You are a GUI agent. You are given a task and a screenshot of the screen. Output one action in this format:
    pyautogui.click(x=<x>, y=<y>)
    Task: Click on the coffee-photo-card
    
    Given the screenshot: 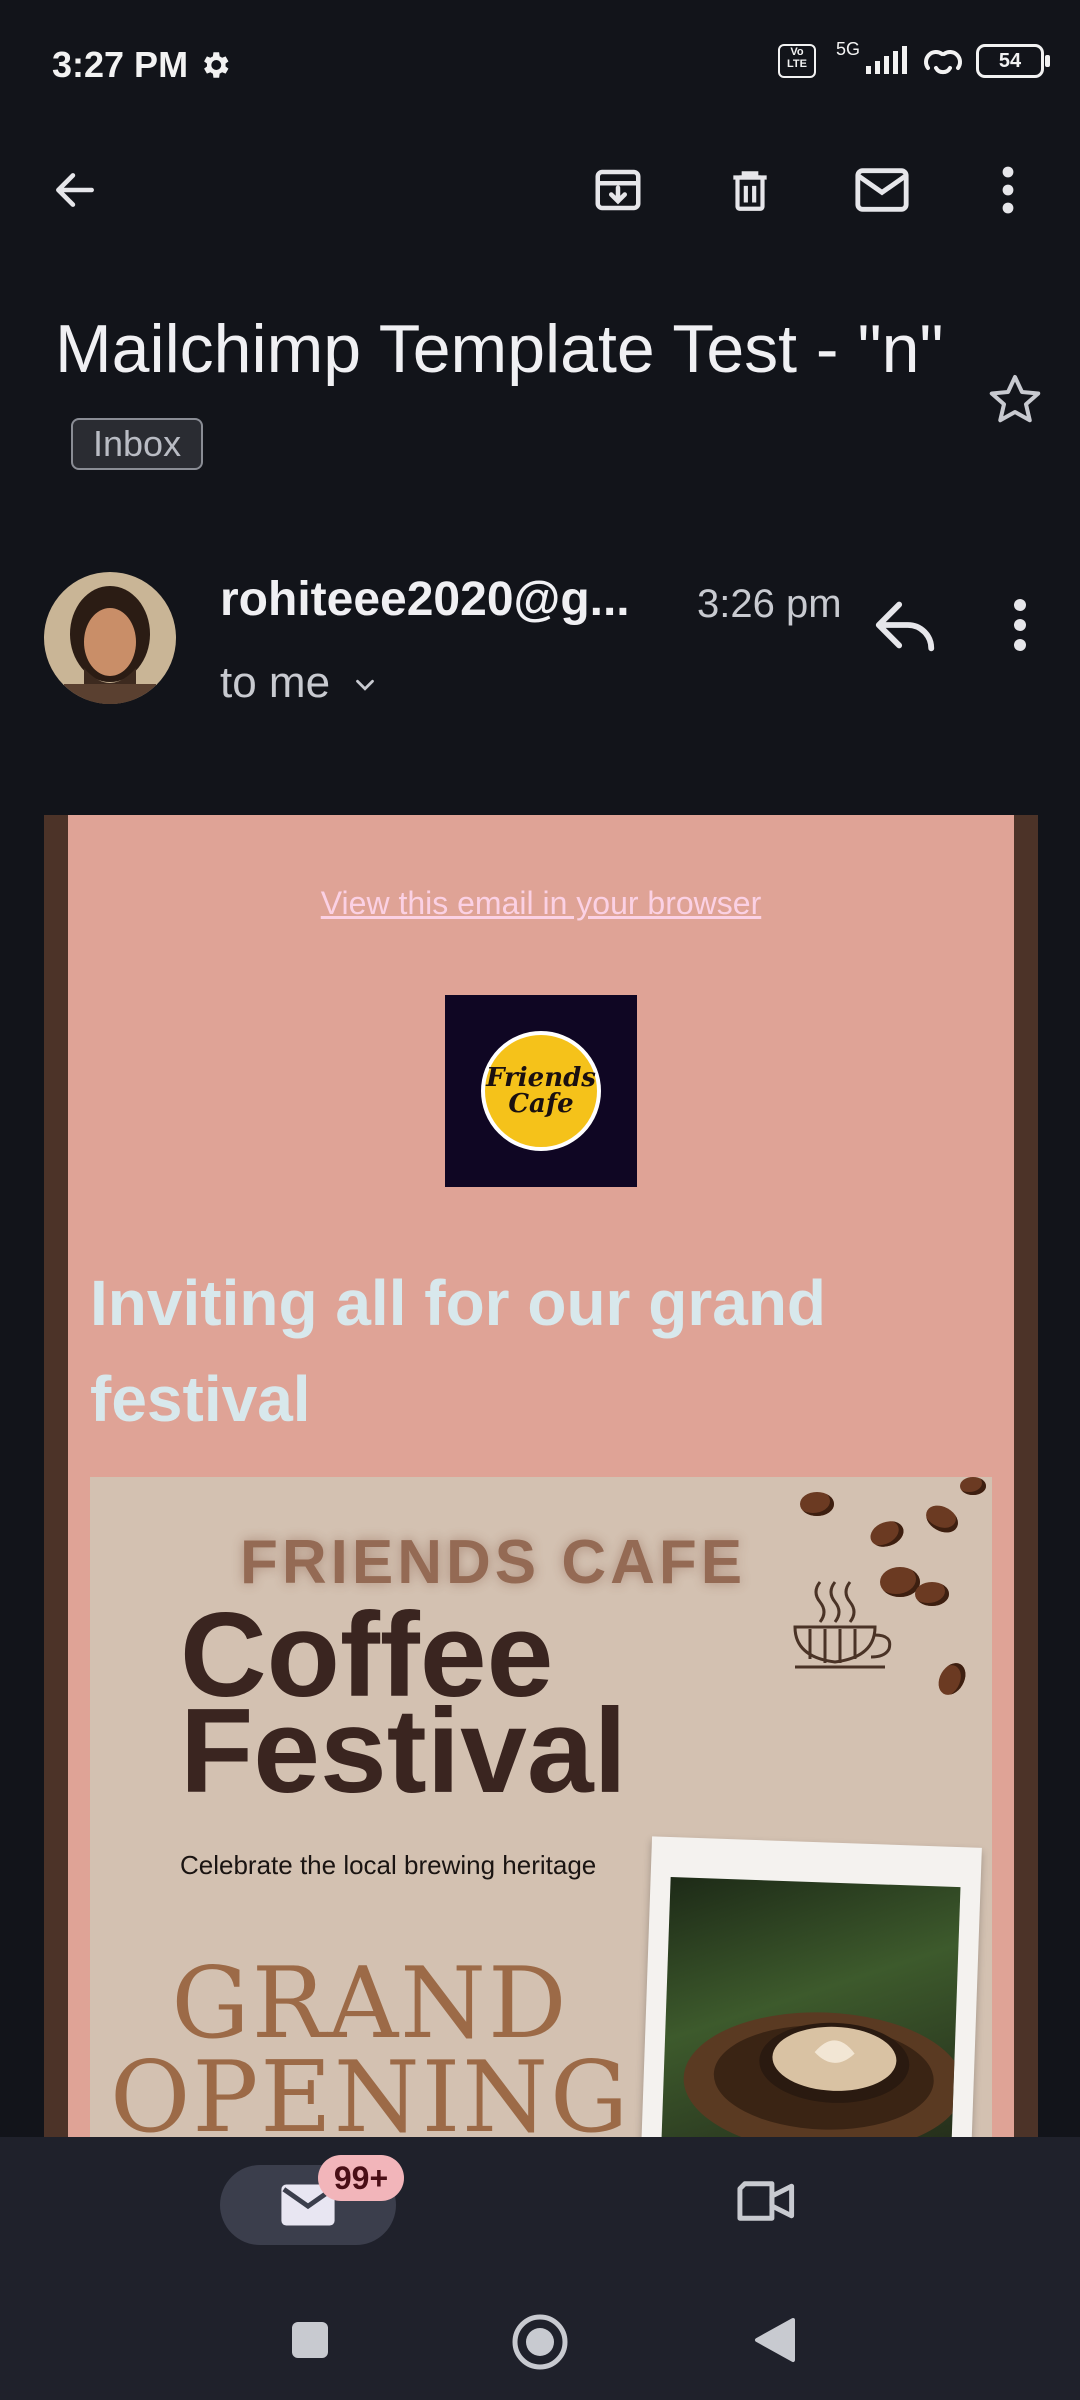 What is the action you would take?
    pyautogui.click(x=810, y=1988)
    